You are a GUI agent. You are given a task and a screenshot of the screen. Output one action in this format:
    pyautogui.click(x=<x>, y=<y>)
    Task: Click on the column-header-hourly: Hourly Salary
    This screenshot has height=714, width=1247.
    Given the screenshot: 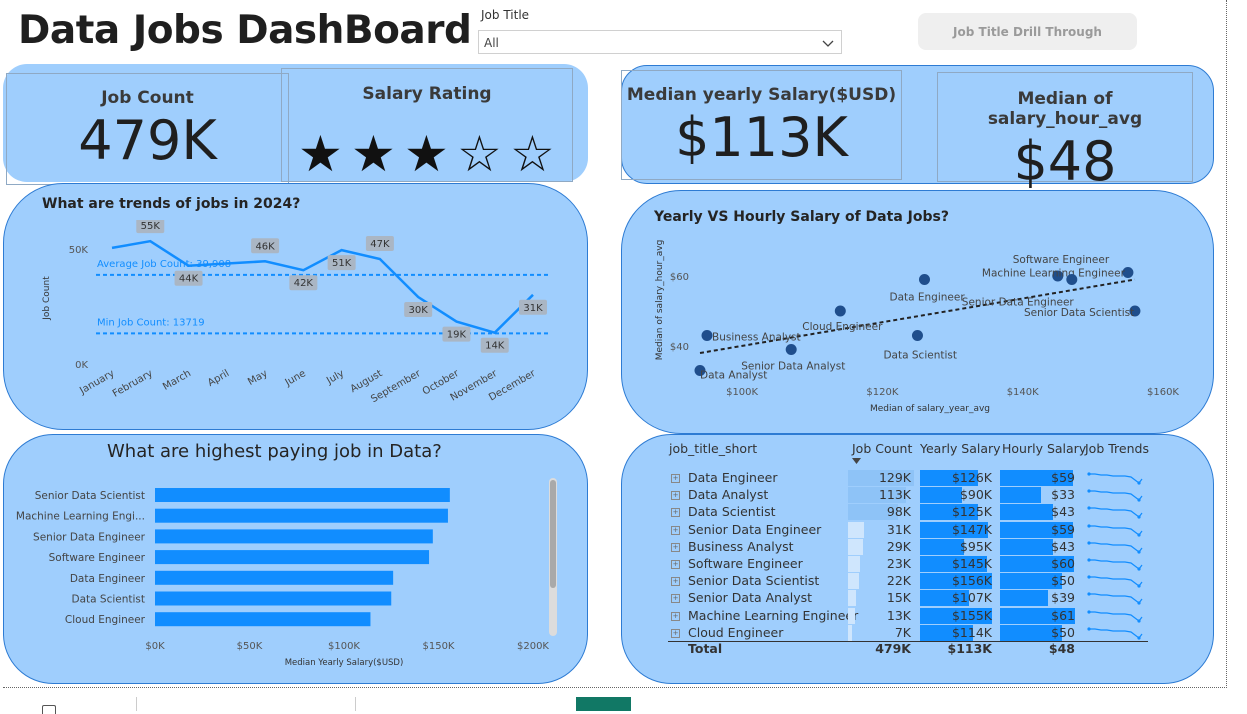 What is the action you would take?
    pyautogui.click(x=1044, y=448)
    